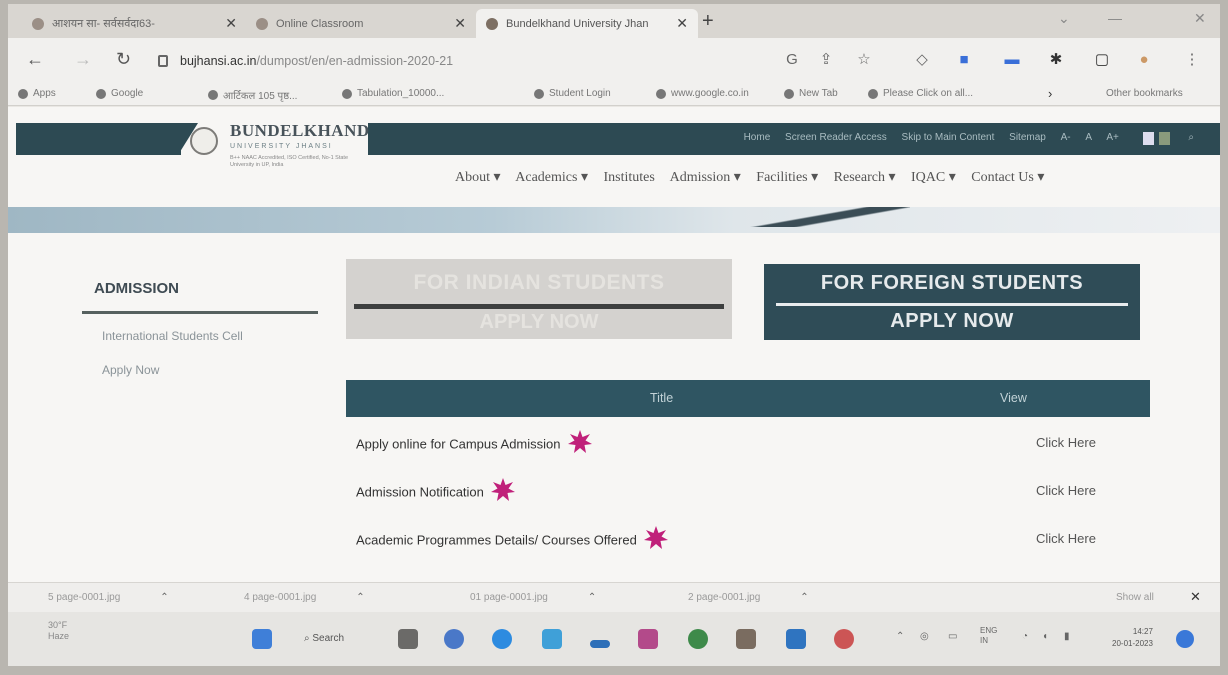 This screenshot has height=675, width=1228. What do you see at coordinates (1012, 60) in the screenshot?
I see `extension-icon: ▬` at bounding box center [1012, 60].